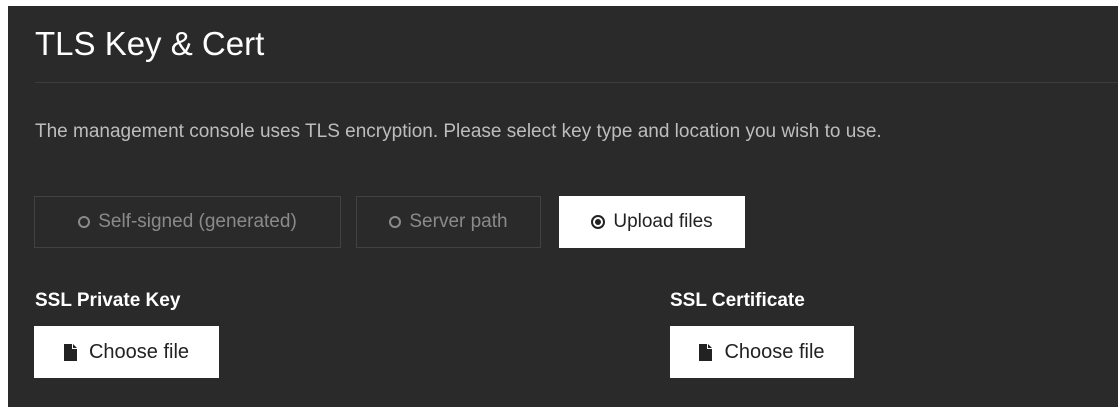  I want to click on page-title: TLS Key & Cert, so click(150, 43).